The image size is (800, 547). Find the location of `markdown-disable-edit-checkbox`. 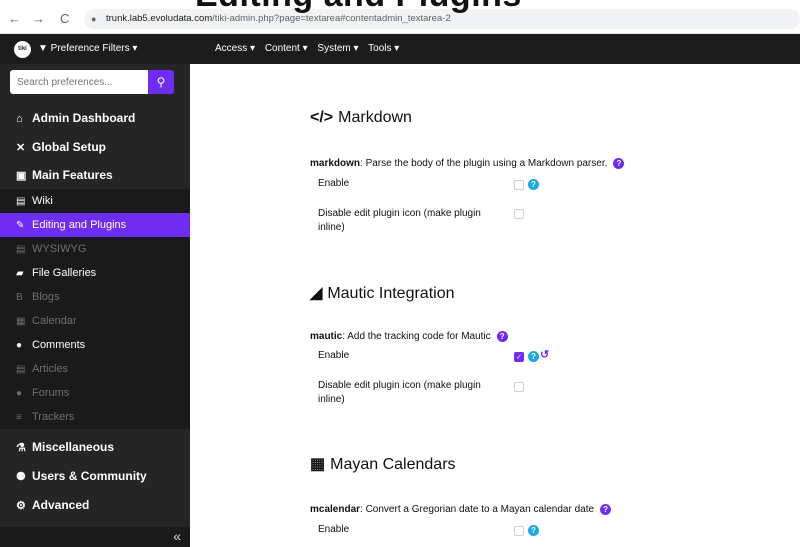

markdown-disable-edit-checkbox is located at coordinates (519, 214).